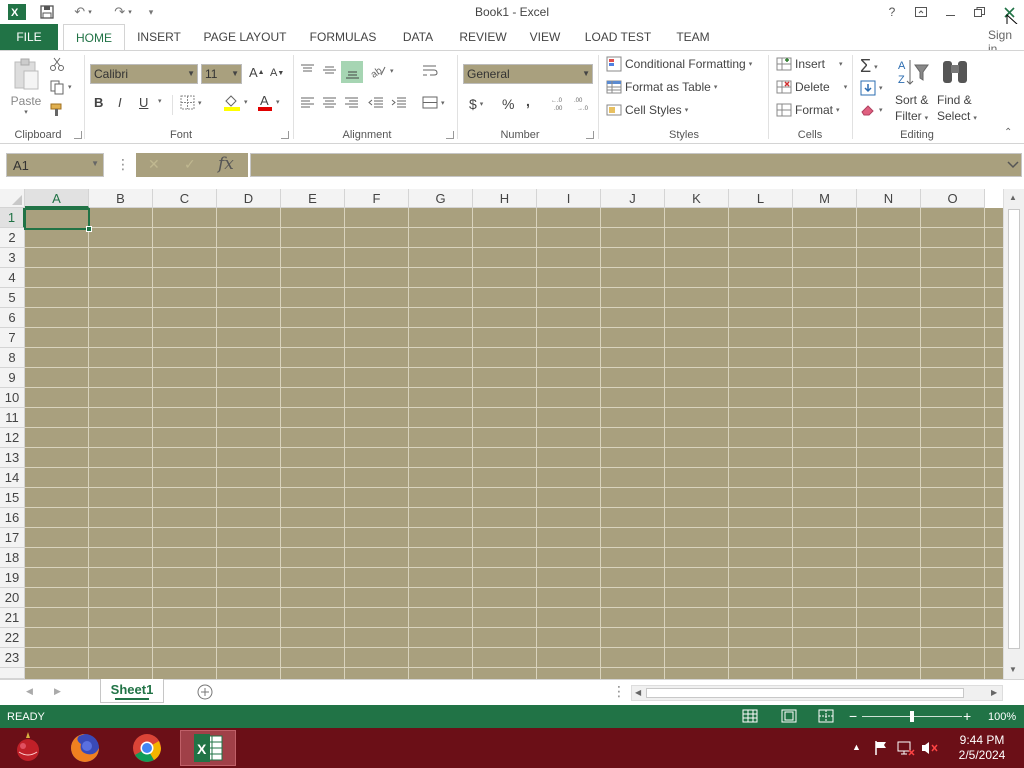 This screenshot has width=1024, height=768. Describe the element at coordinates (505, 198) in the screenshot. I see `column-header: H` at that location.